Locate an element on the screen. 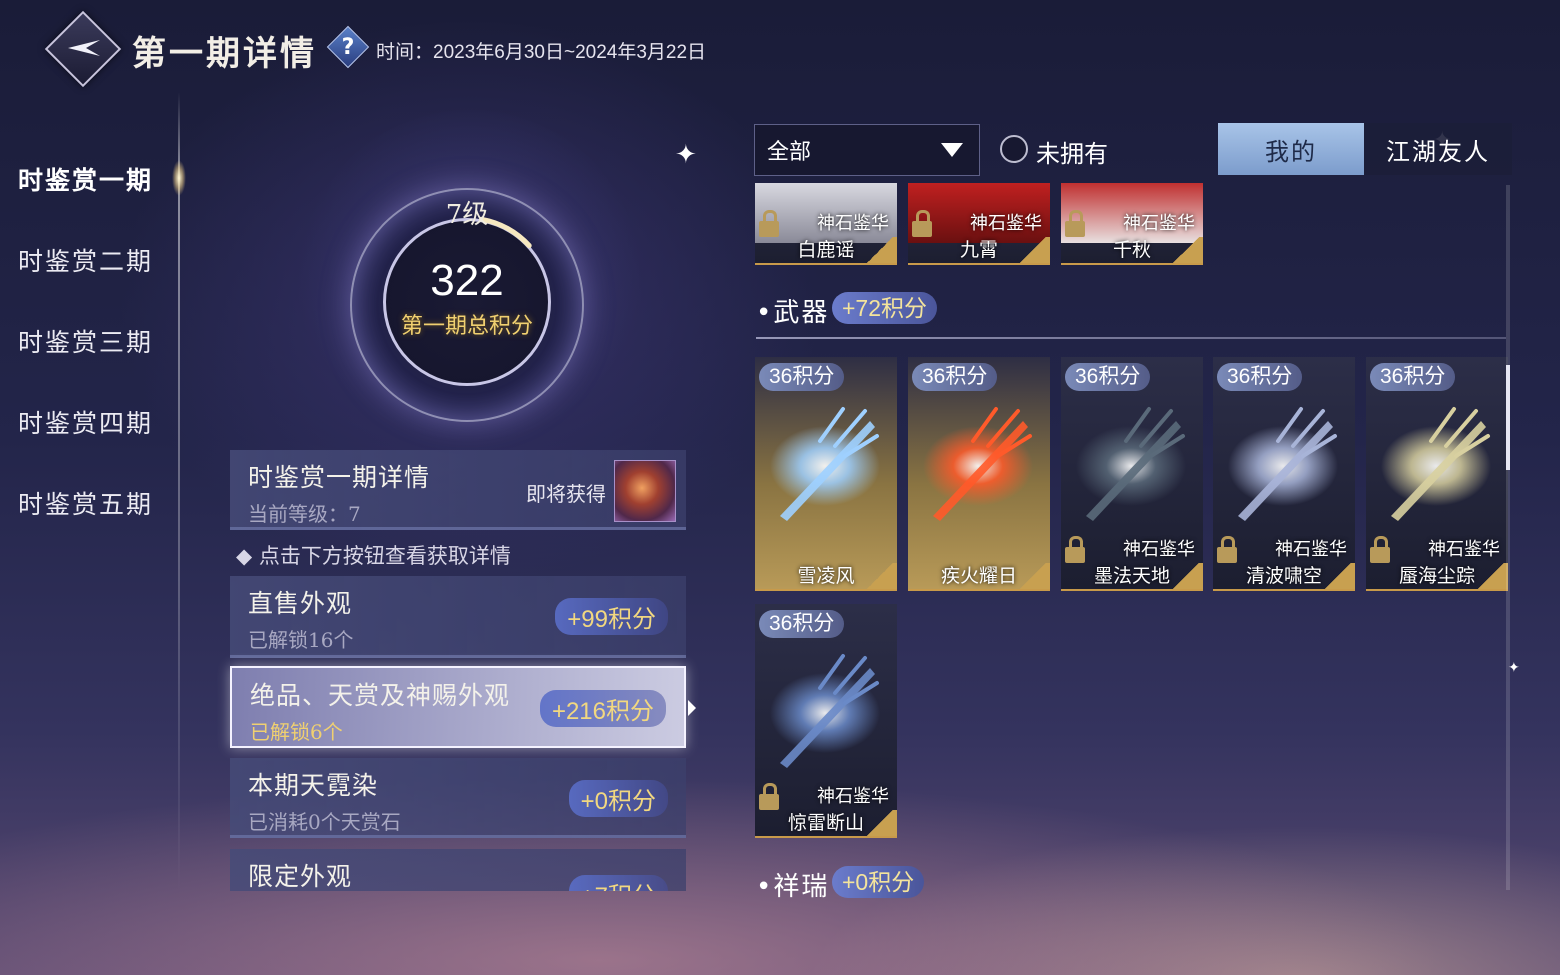 This screenshot has width=1560, height=975. not-owned-label: 未拥有 is located at coordinates (1072, 151).